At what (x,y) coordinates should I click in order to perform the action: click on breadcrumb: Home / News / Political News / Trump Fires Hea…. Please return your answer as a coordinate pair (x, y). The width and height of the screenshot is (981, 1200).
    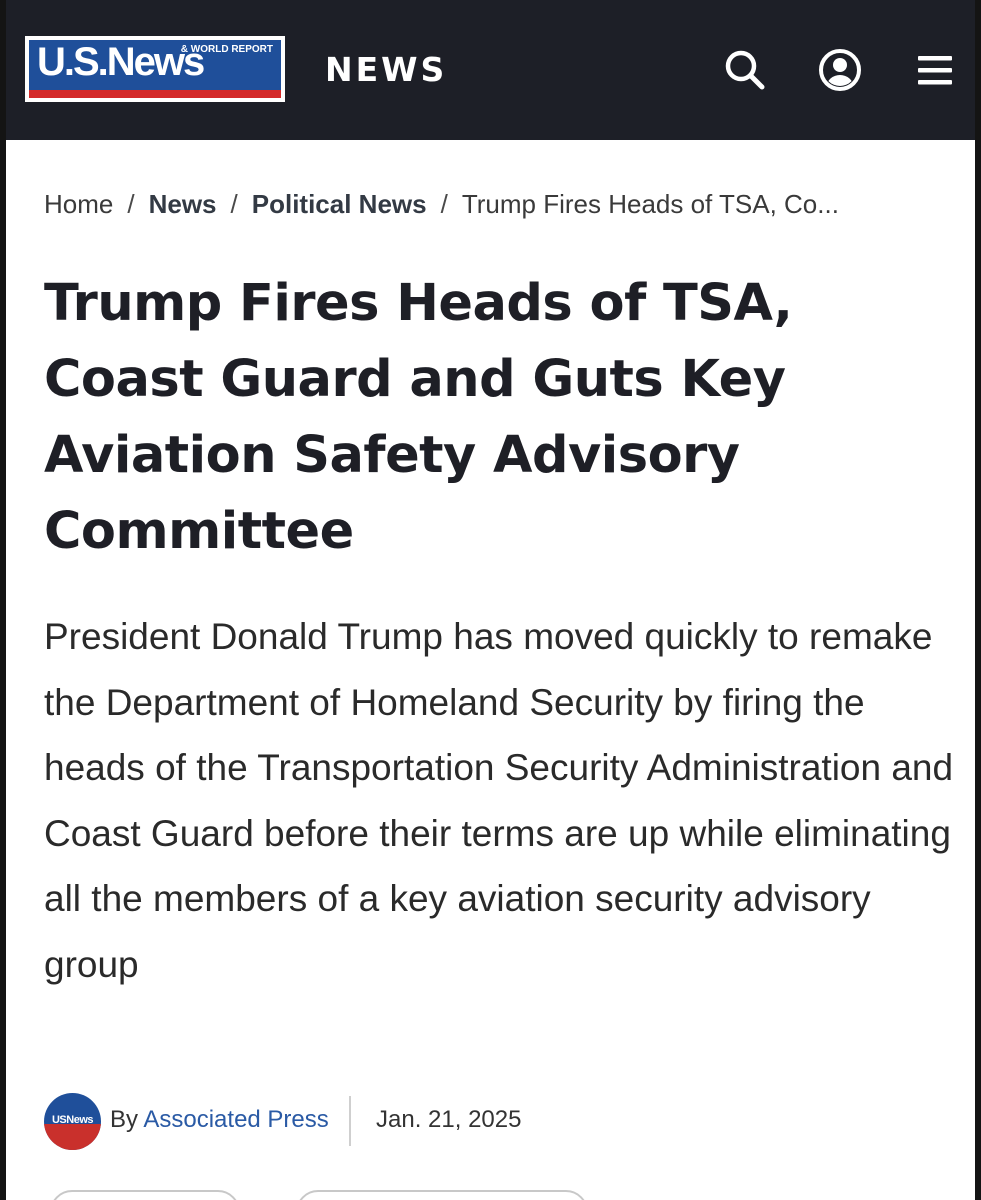
    Looking at the image, I should click on (441, 204).